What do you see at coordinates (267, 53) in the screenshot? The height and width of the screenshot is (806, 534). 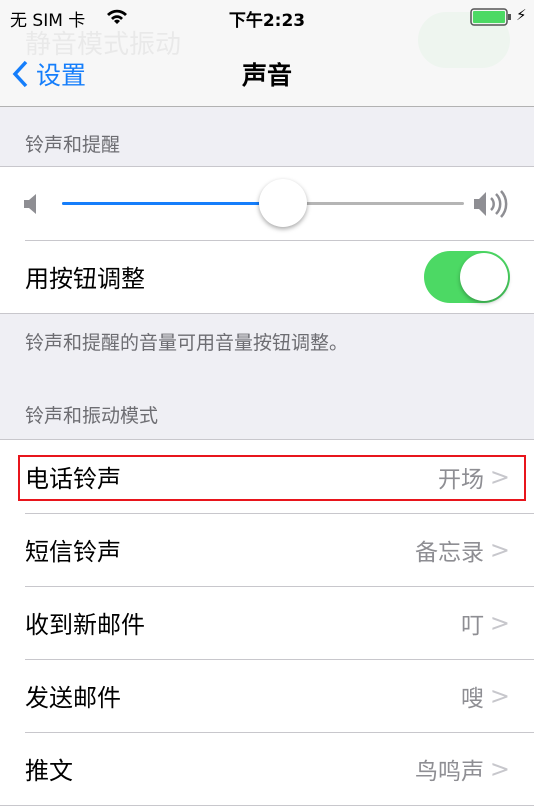 I see `navigation-bar: 静音模式振动 无 SIM 卡 下午2:23 ⚡ 设置 声音` at bounding box center [267, 53].